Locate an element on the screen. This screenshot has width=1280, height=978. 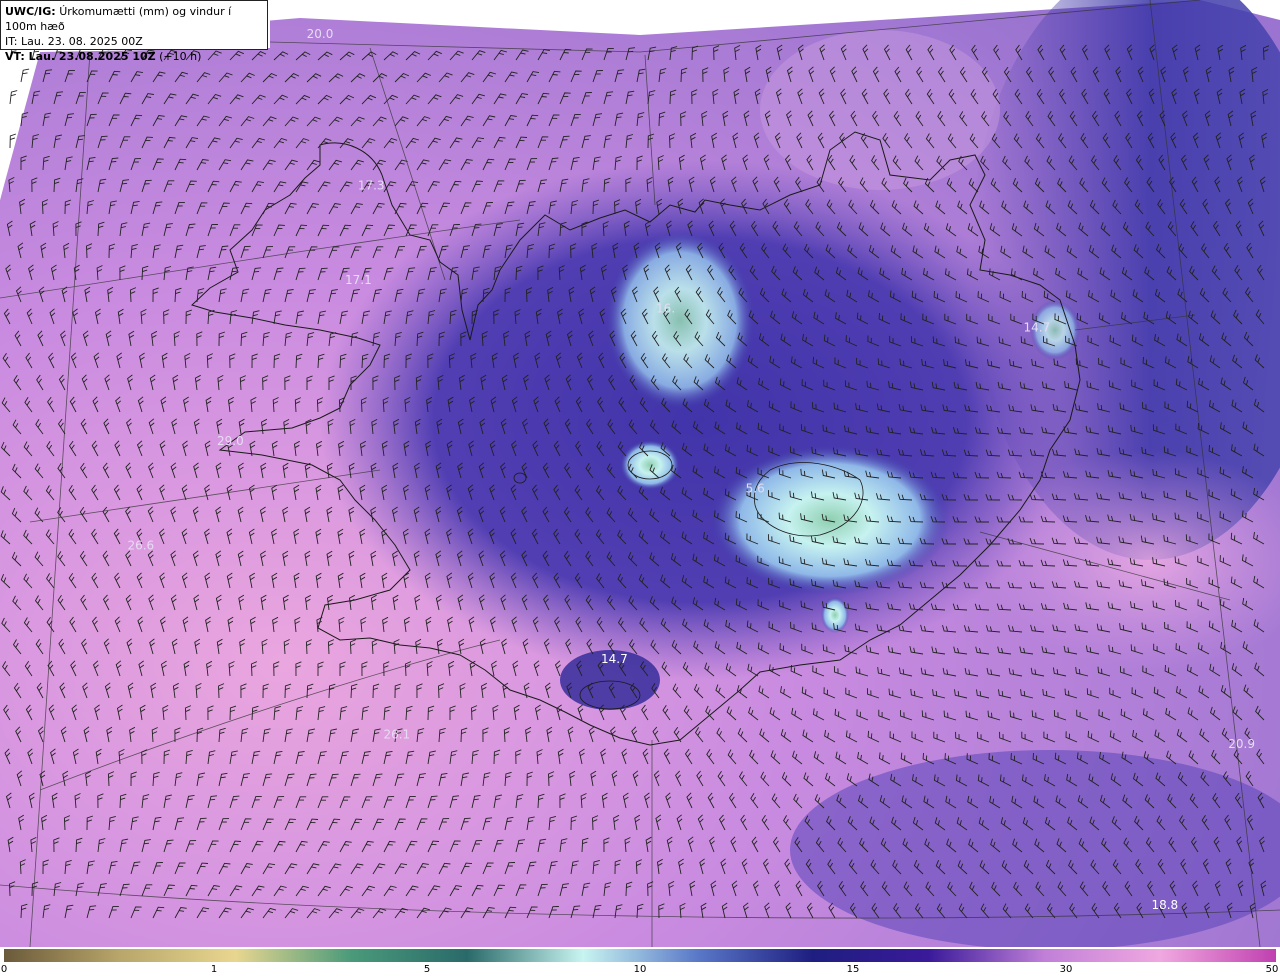
colorbar-tick-10: 10 is located at coordinates (640, 969).